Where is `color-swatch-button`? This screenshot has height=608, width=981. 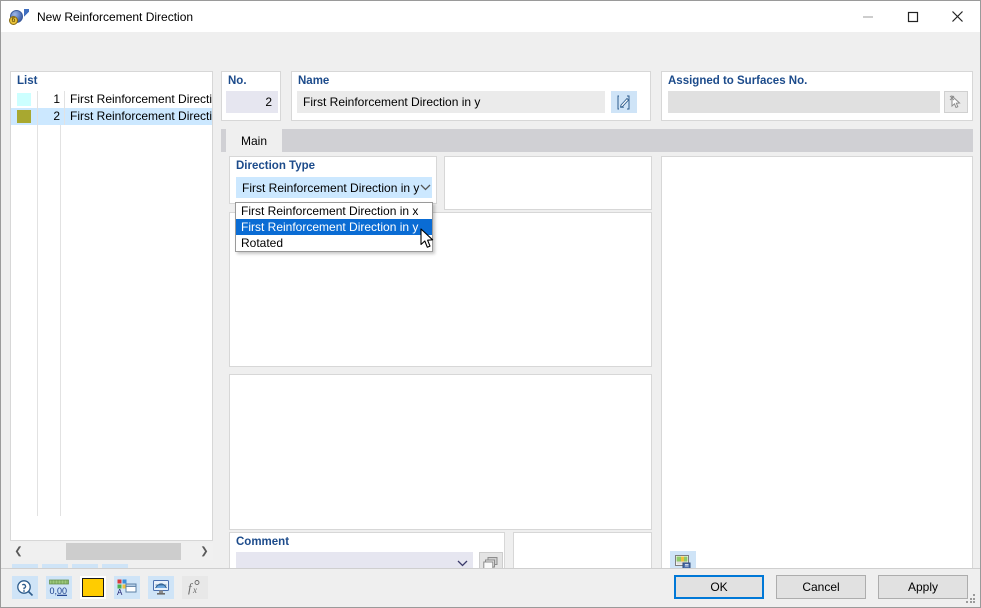
color-swatch-button is located at coordinates (93, 587).